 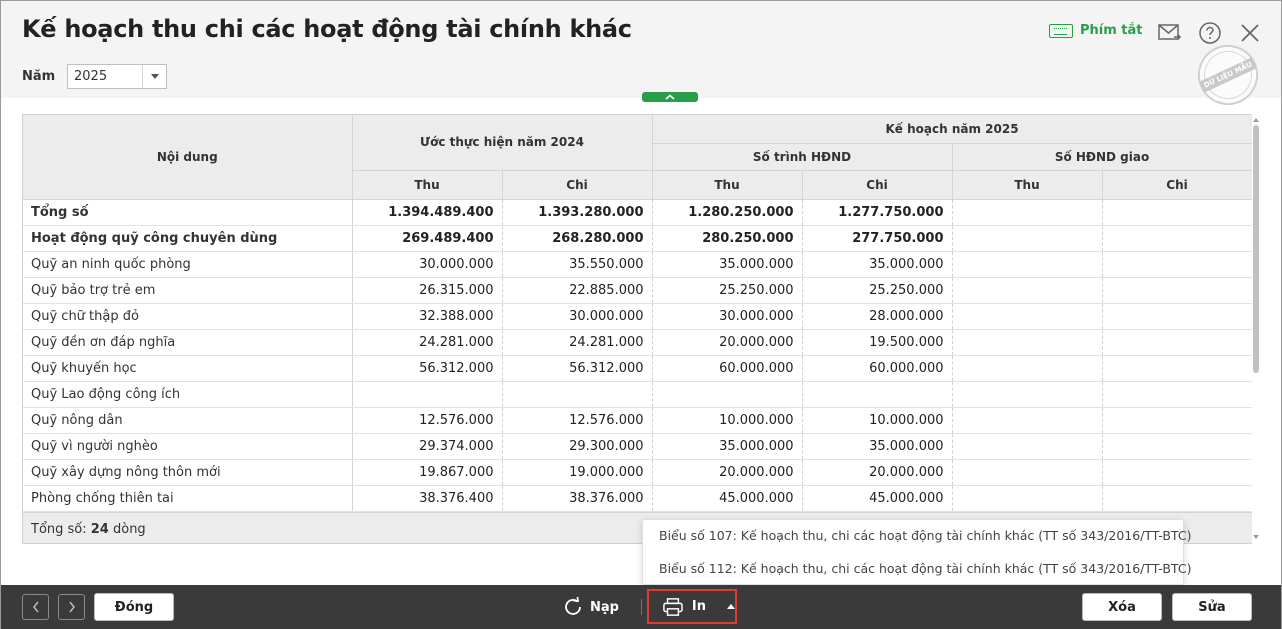 What do you see at coordinates (188, 394) in the screenshot?
I see `row-name: Quỹ Lao động công ích` at bounding box center [188, 394].